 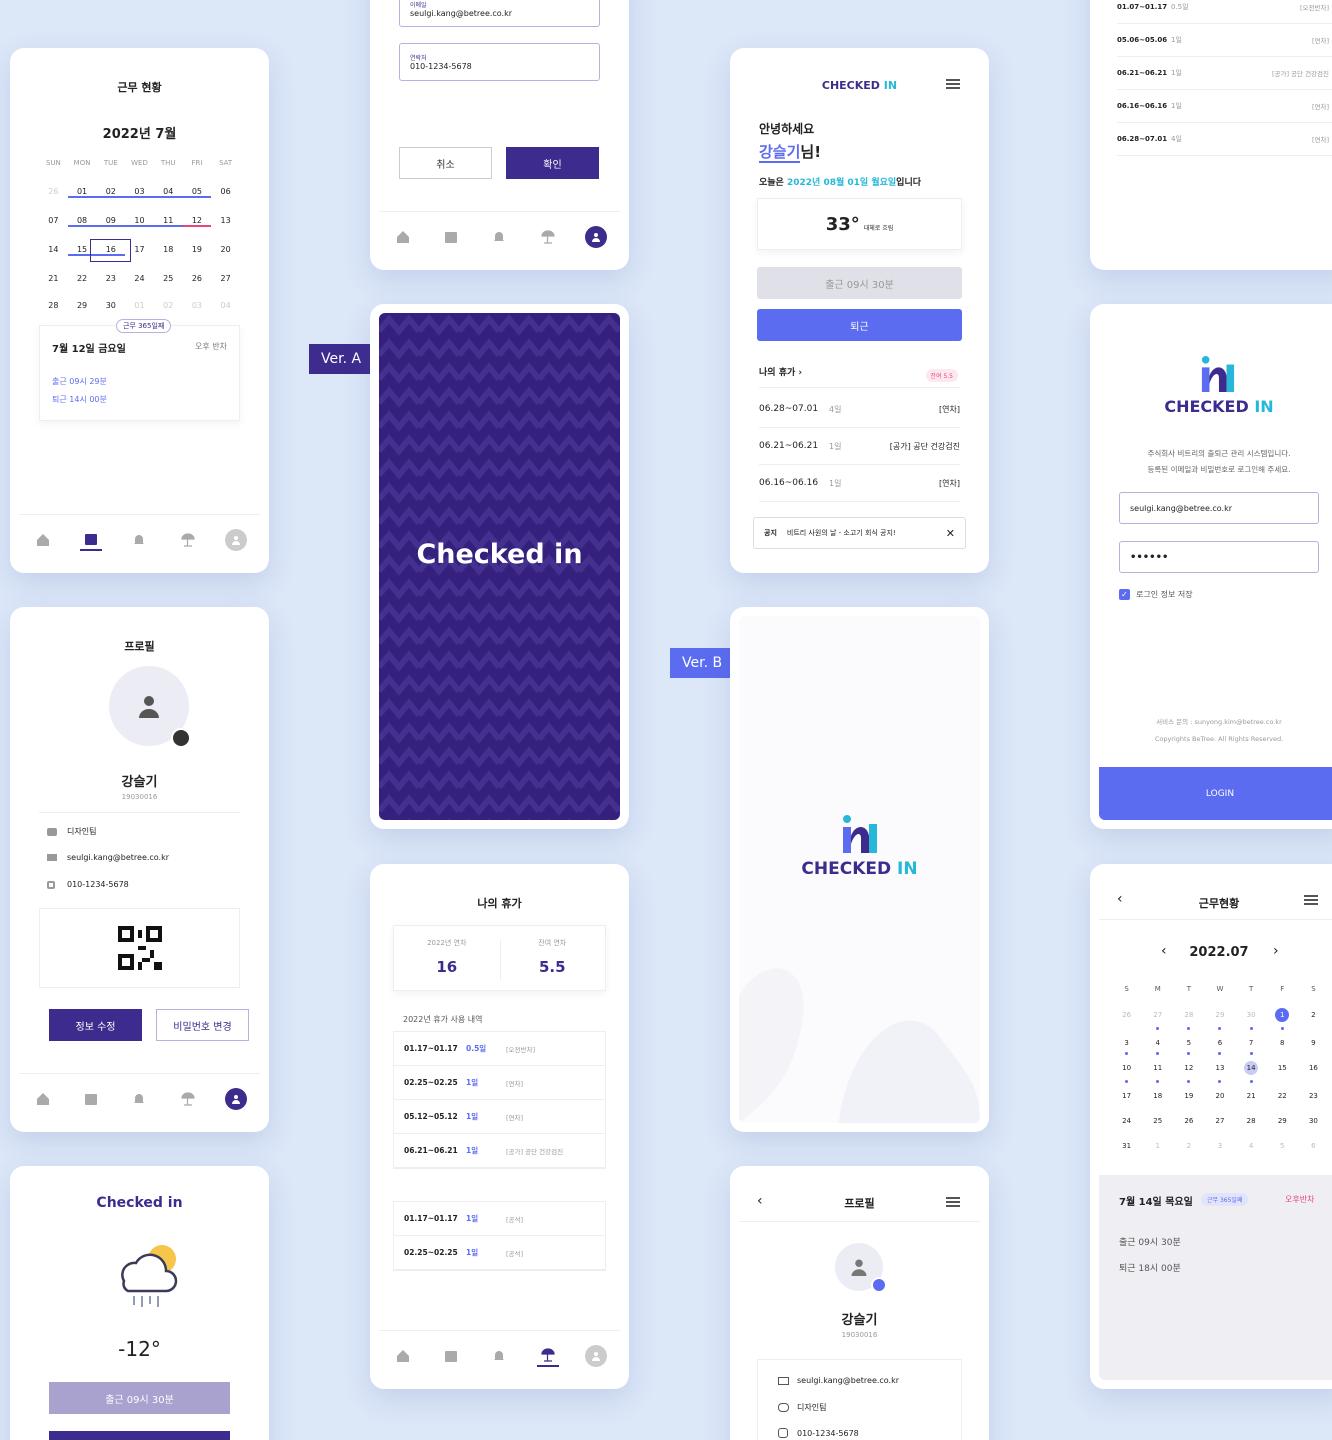 I want to click on cancel-button: 취소, so click(x=445, y=163).